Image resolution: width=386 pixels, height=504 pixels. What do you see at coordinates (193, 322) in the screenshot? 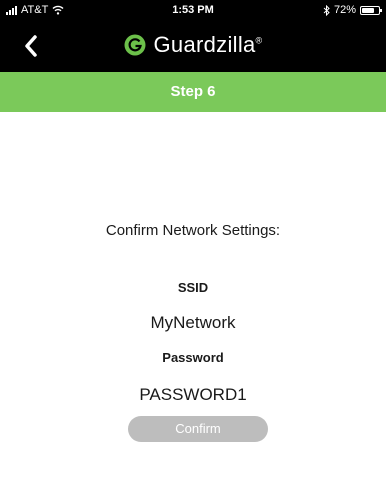
I see `ssid-value: MyNetwork` at bounding box center [193, 322].